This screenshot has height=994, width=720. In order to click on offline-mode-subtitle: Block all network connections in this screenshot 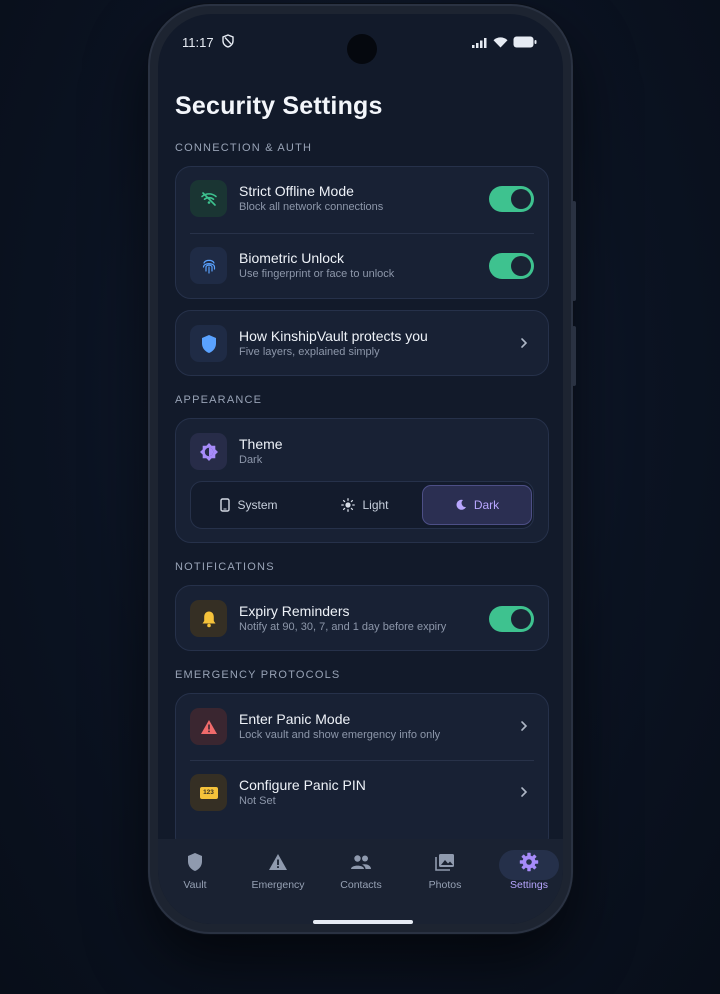, I will do `click(311, 207)`.